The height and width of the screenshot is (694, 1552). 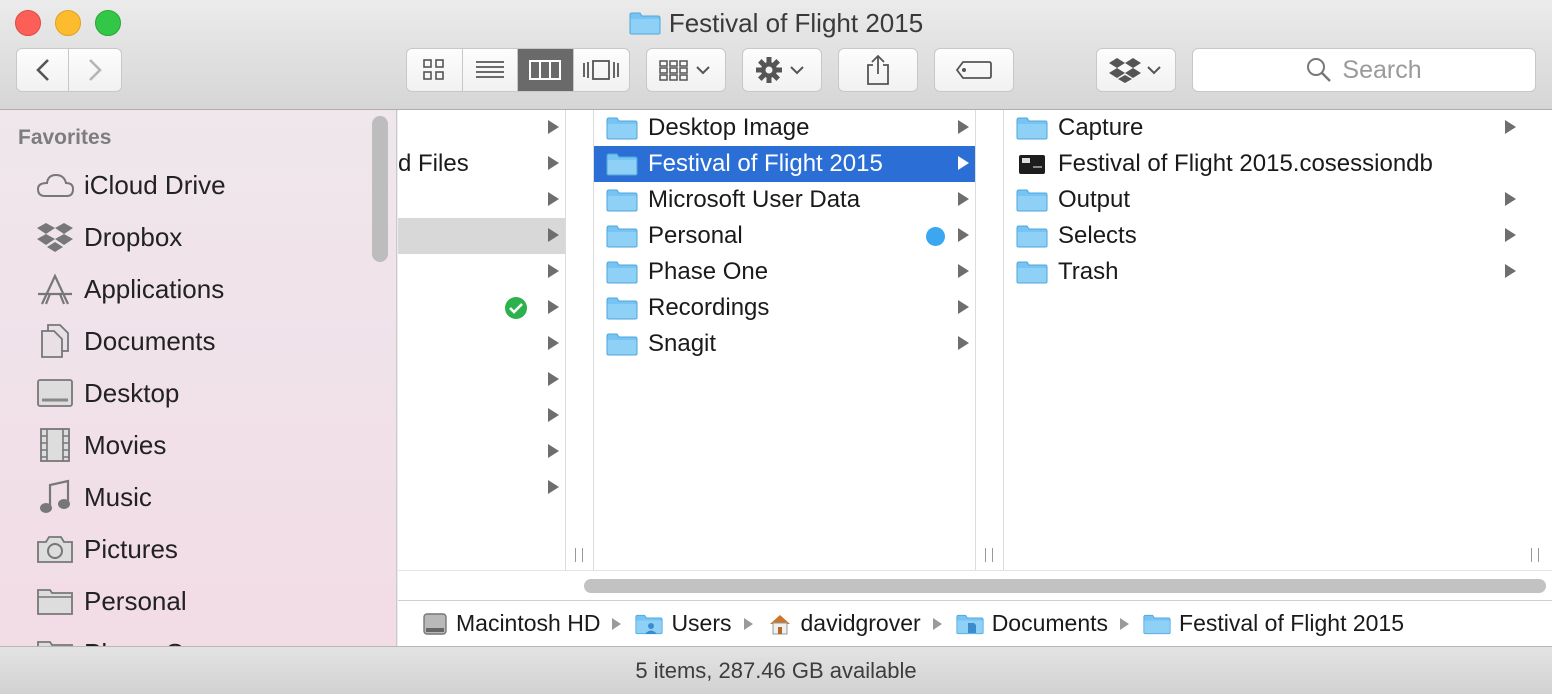 I want to click on tags-button, so click(x=974, y=70).